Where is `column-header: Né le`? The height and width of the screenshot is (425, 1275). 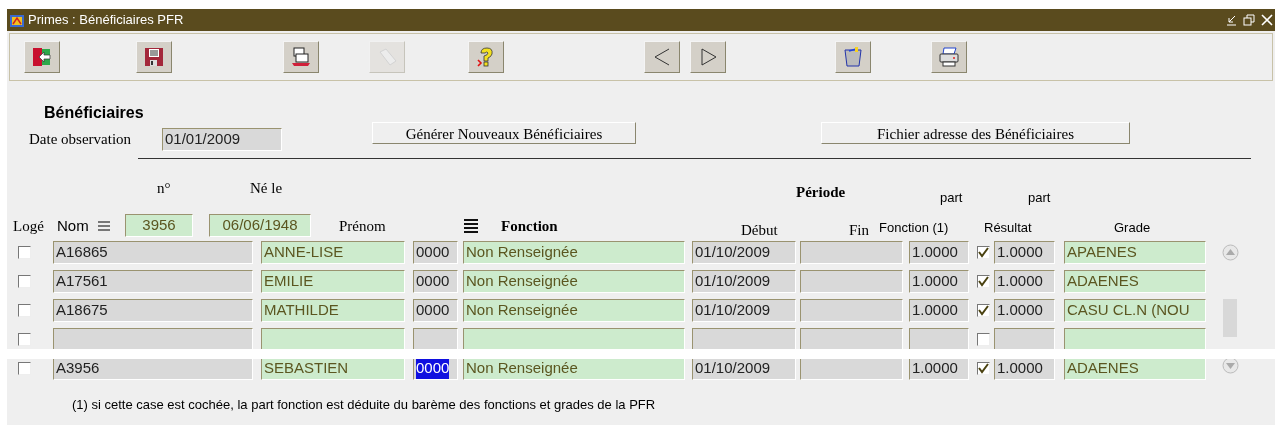
column-header: Né le is located at coordinates (266, 188).